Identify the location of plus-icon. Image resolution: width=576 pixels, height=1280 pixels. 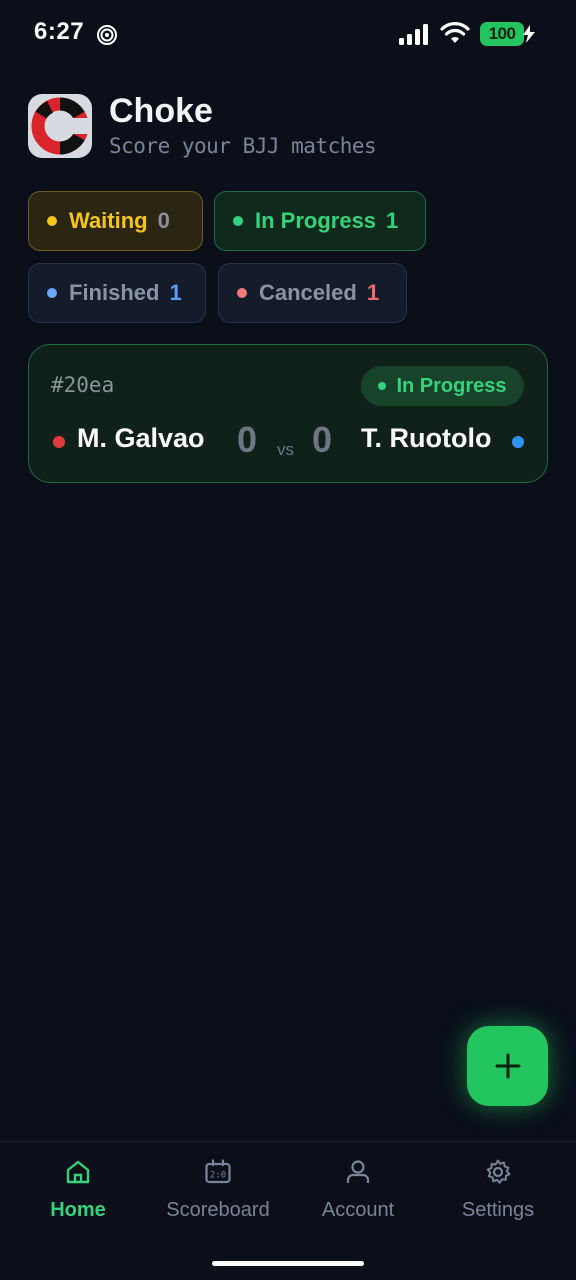
(507, 1066).